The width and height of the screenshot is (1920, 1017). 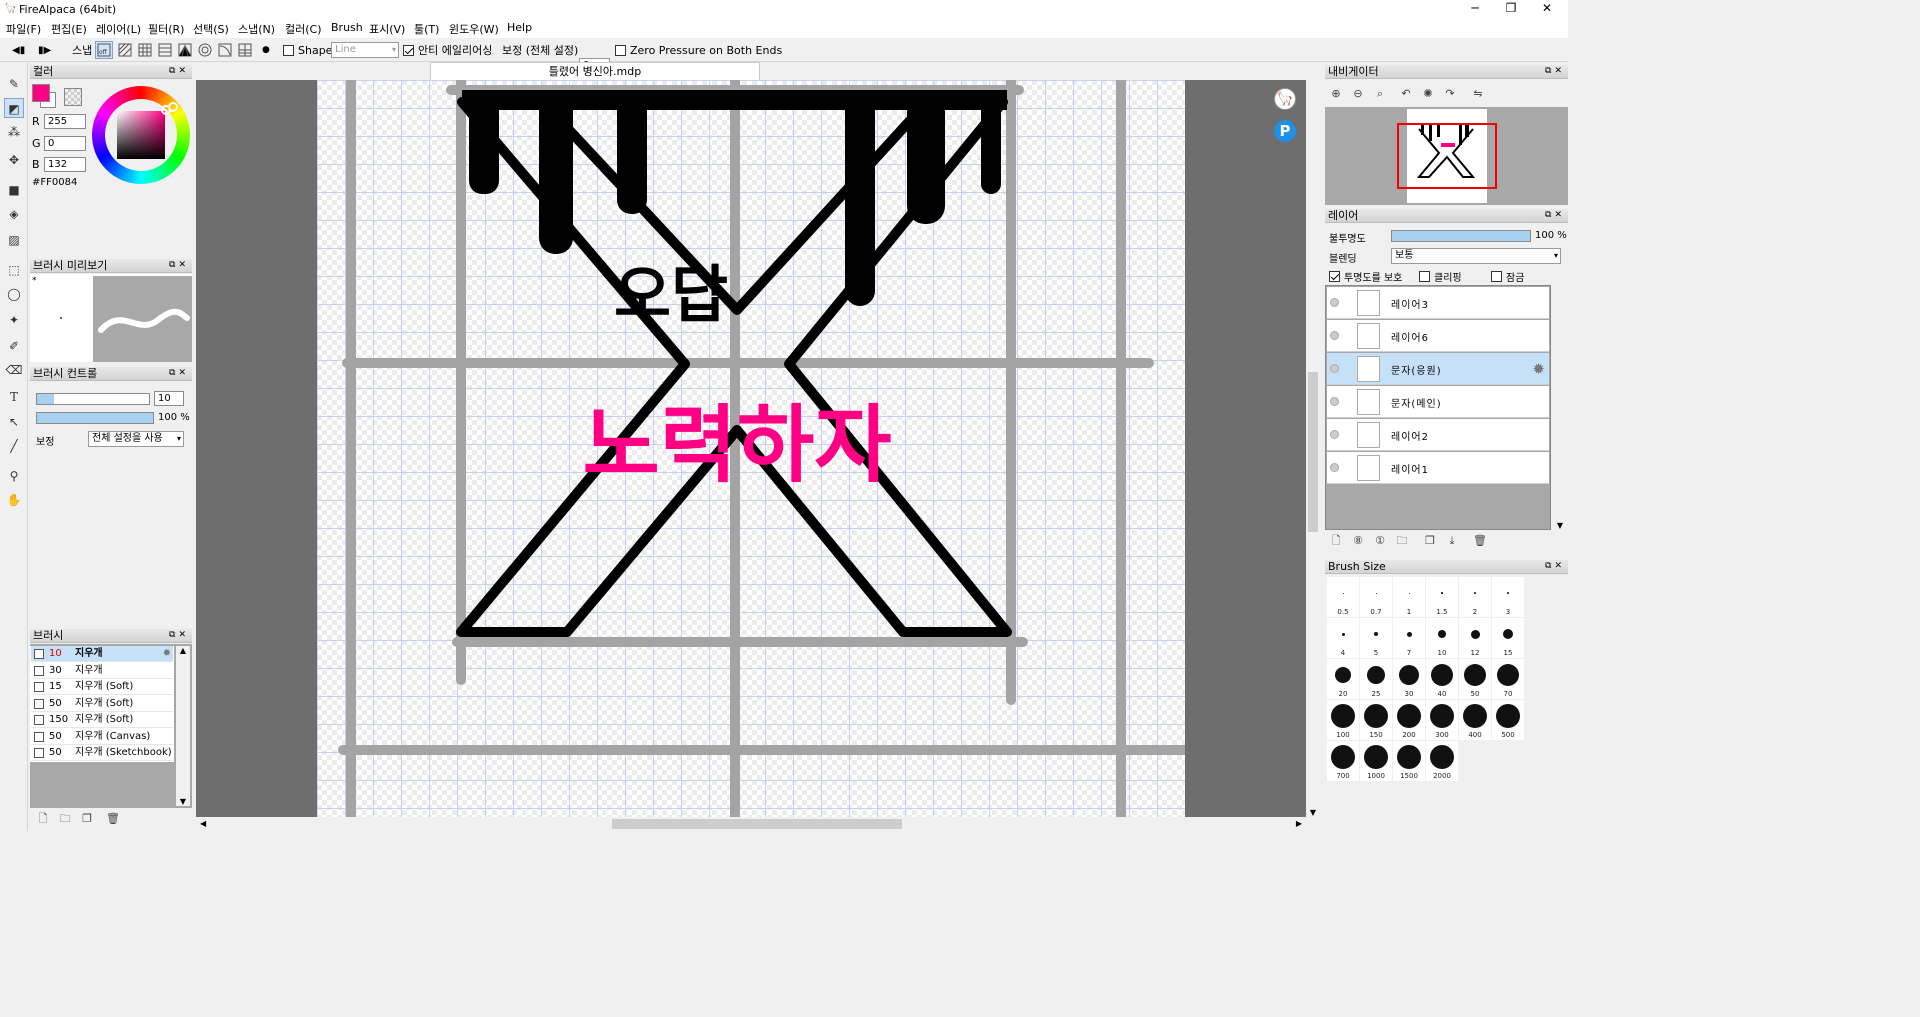 What do you see at coordinates (1442, 679) in the screenshot?
I see `brush-size-cell: 40` at bounding box center [1442, 679].